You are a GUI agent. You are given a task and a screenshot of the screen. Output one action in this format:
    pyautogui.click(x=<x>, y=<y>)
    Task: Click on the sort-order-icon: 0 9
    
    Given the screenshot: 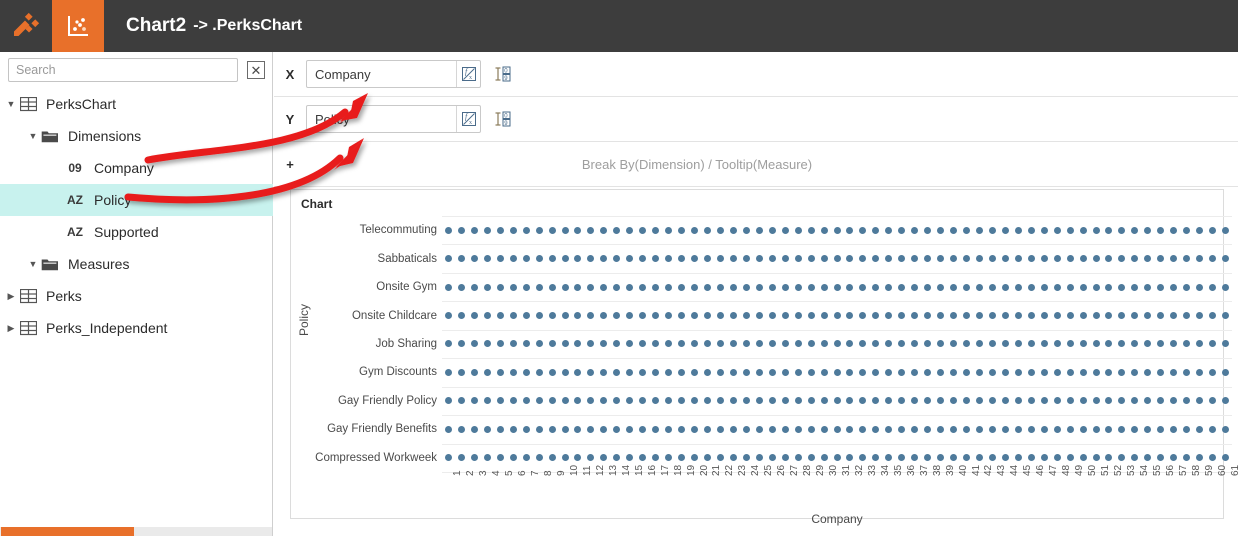 What is the action you would take?
    pyautogui.click(x=504, y=74)
    